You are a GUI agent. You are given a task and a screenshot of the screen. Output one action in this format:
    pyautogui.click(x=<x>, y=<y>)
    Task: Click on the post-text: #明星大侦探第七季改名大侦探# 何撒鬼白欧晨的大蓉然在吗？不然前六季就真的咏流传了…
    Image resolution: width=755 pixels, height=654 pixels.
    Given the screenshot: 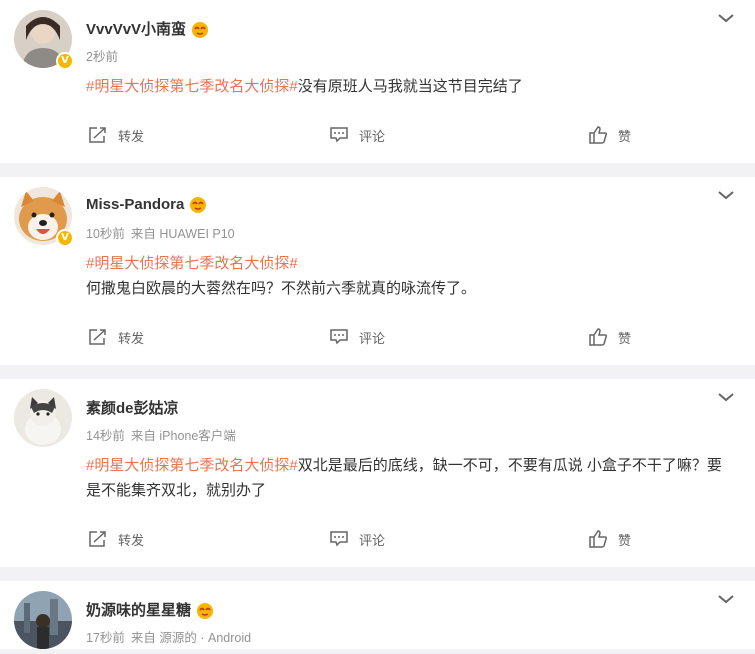 What is the action you would take?
    pyautogui.click(x=281, y=276)
    